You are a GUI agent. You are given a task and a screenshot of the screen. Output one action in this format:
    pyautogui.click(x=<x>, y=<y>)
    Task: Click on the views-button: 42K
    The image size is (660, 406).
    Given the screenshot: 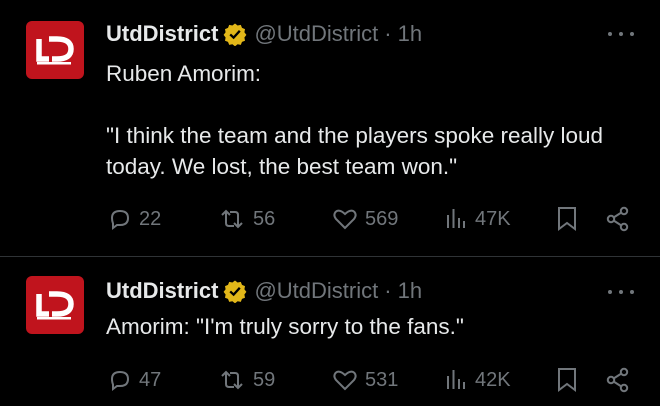 What is the action you would take?
    pyautogui.click(x=477, y=380)
    